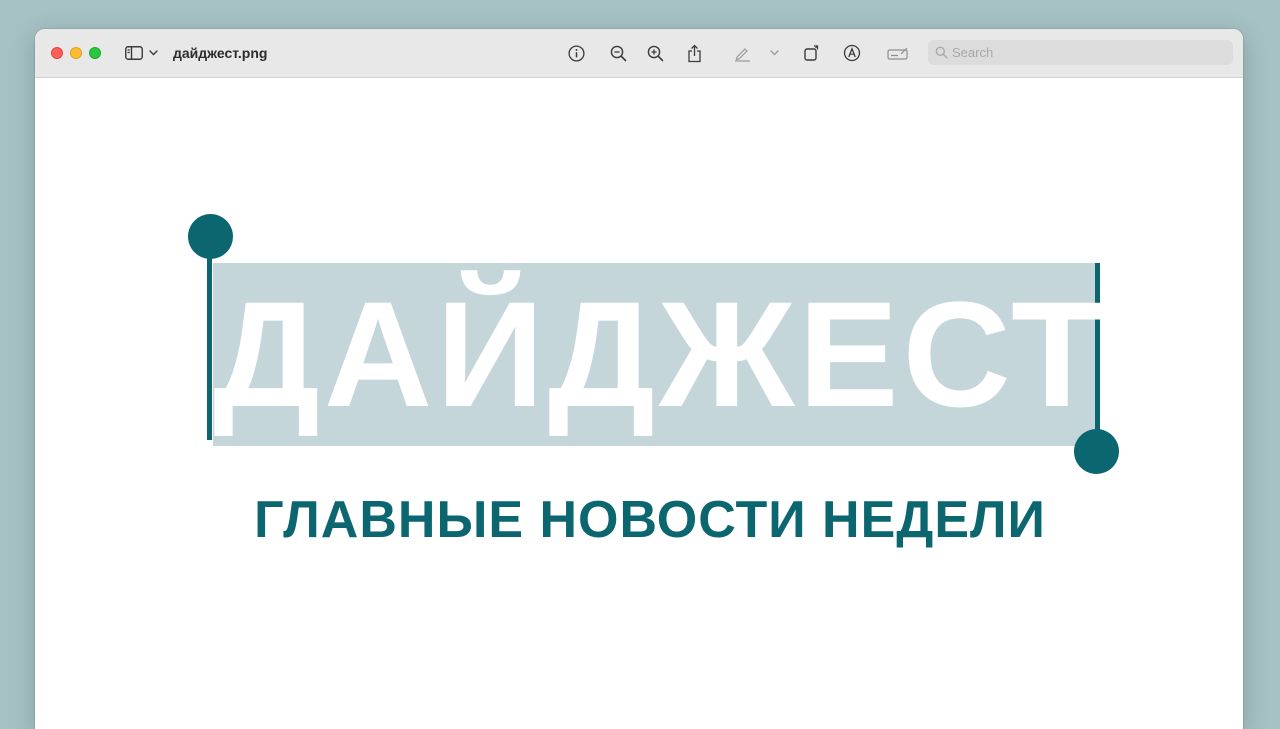  I want to click on zoom-out-button, so click(618, 53).